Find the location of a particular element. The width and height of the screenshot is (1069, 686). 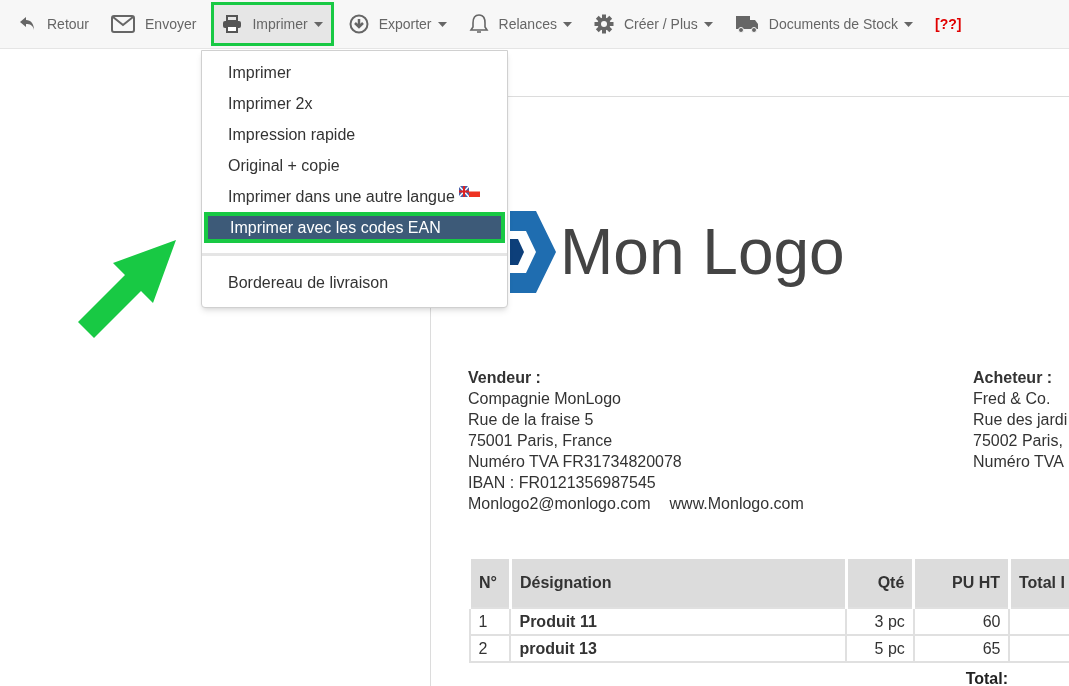

warning-link: [??] is located at coordinates (948, 24).